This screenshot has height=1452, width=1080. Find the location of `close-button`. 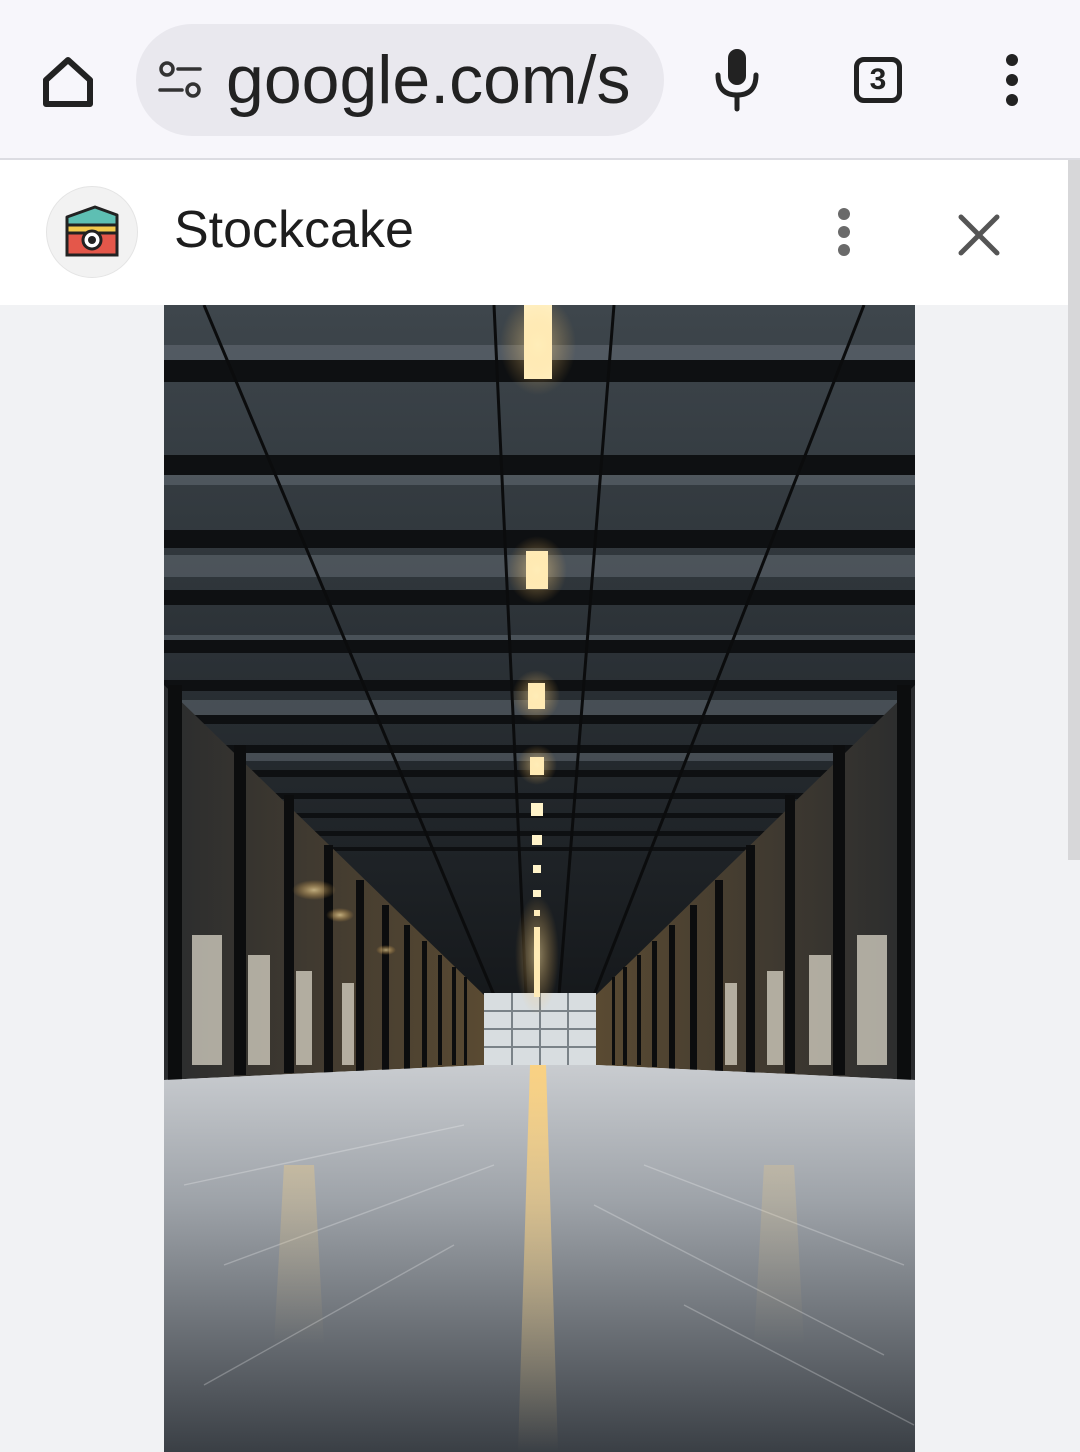

close-button is located at coordinates (979, 235).